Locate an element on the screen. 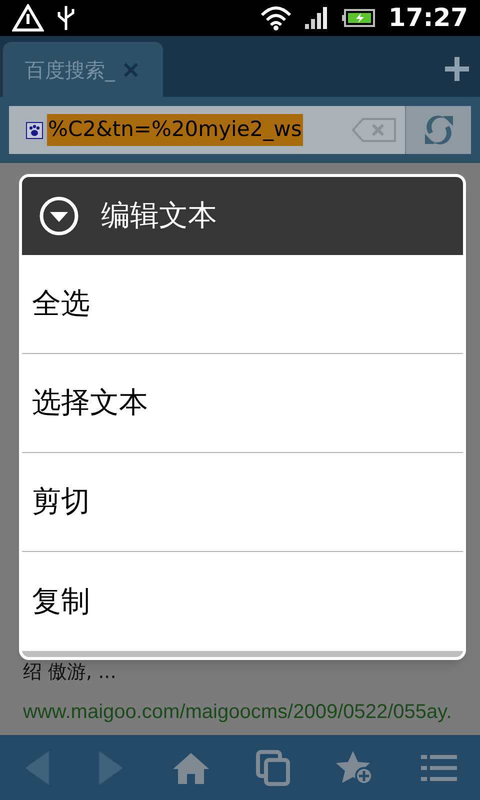 Image resolution: width=480 pixels, height=800 pixels. dropdown-circle-icon is located at coordinates (59, 216).